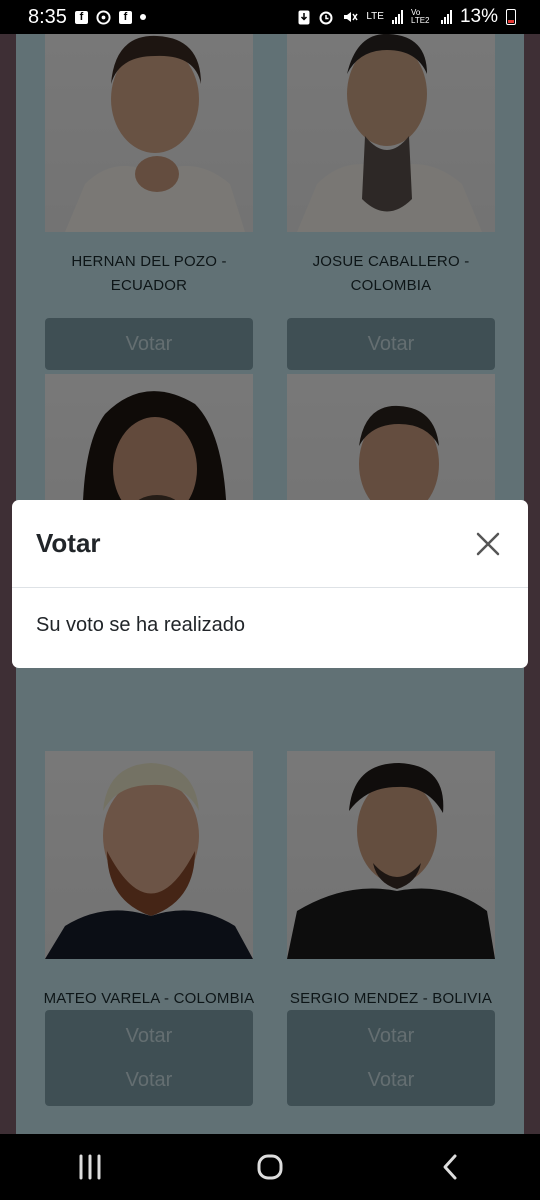 The image size is (540, 1200). What do you see at coordinates (488, 544) in the screenshot?
I see `close-icon` at bounding box center [488, 544].